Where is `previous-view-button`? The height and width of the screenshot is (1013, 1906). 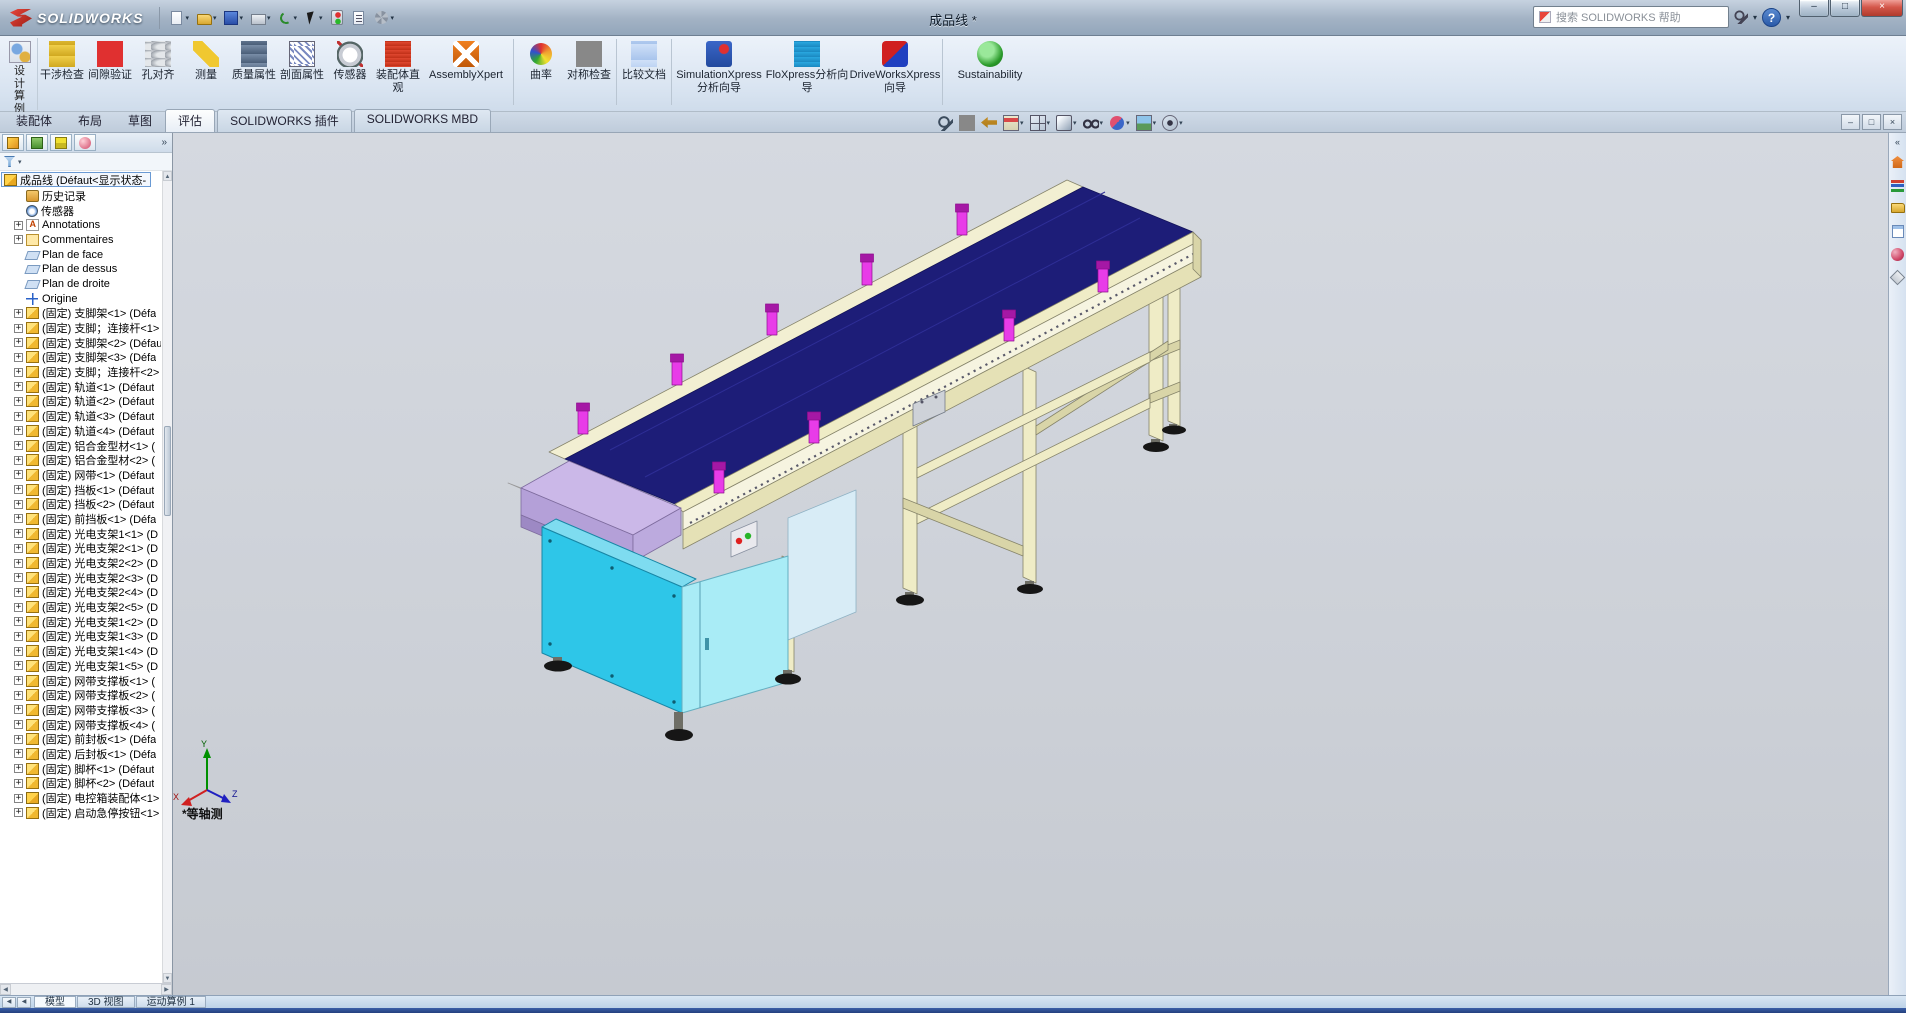 previous-view-button is located at coordinates (989, 122).